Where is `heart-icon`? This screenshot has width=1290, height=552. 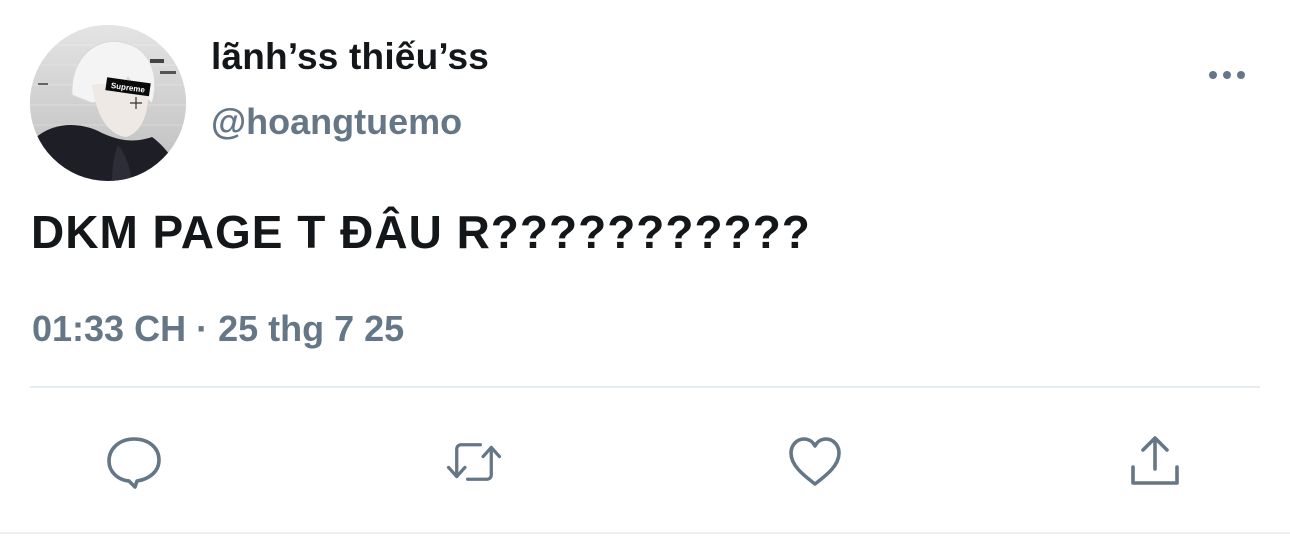 heart-icon is located at coordinates (815, 461).